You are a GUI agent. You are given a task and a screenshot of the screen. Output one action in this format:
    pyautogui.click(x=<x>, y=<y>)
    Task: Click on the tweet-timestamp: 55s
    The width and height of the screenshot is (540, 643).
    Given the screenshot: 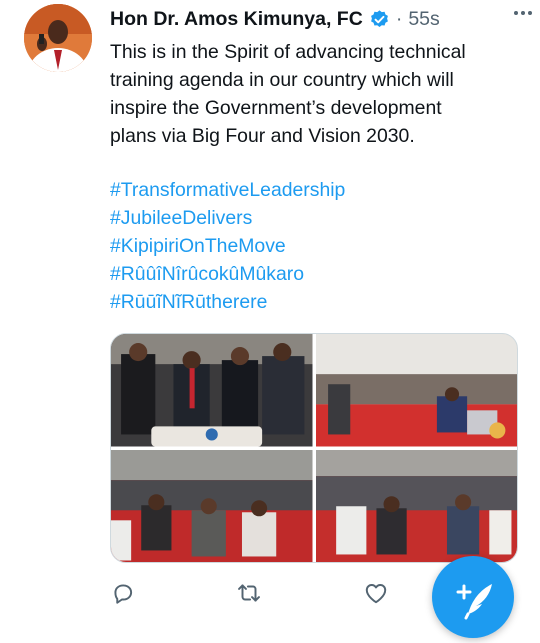 What is the action you would take?
    pyautogui.click(x=423, y=19)
    